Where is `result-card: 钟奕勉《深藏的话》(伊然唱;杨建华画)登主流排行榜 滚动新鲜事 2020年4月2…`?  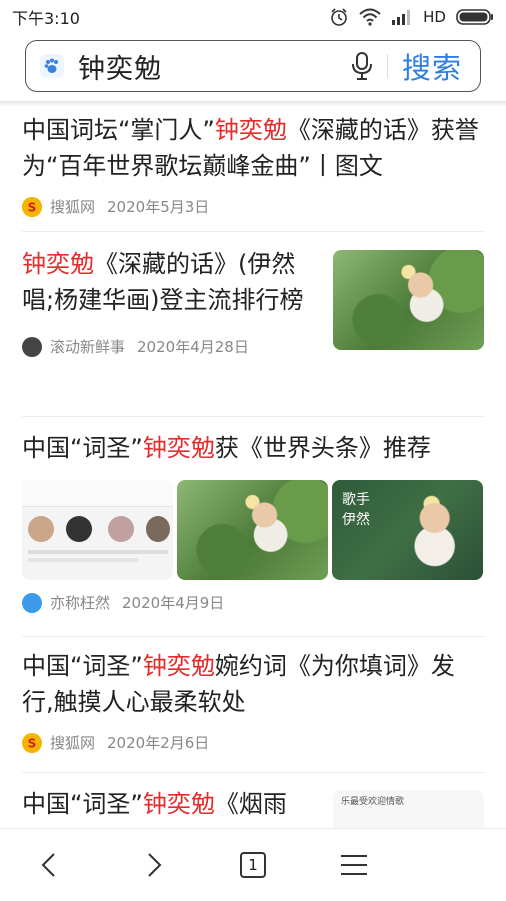
result-card: 钟奕勉《深藏的话》(伊然唱;杨建华画)登主流排行榜 滚动新鲜事 2020年4月2… is located at coordinates (253, 301).